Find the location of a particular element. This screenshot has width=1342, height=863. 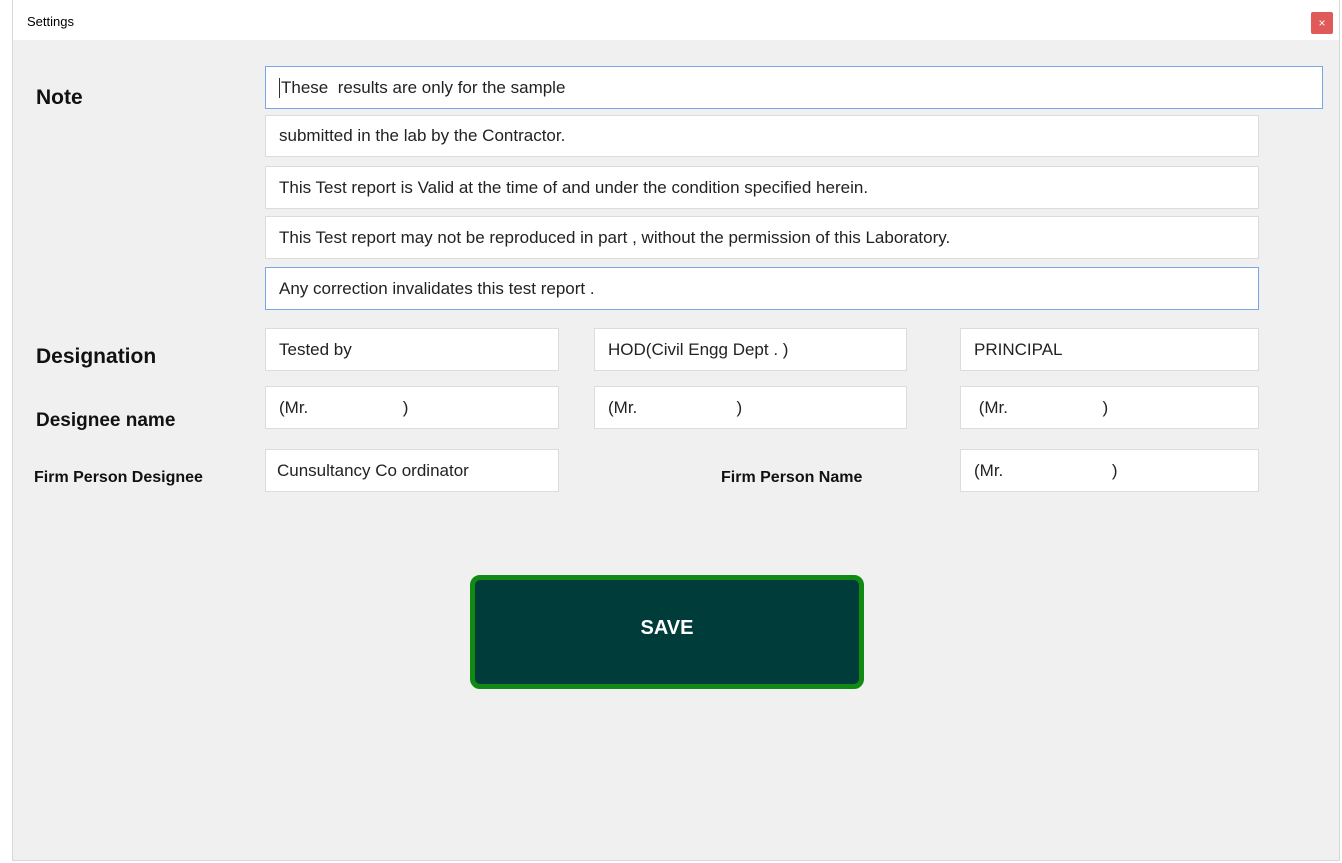

text-caret is located at coordinates (279, 87).